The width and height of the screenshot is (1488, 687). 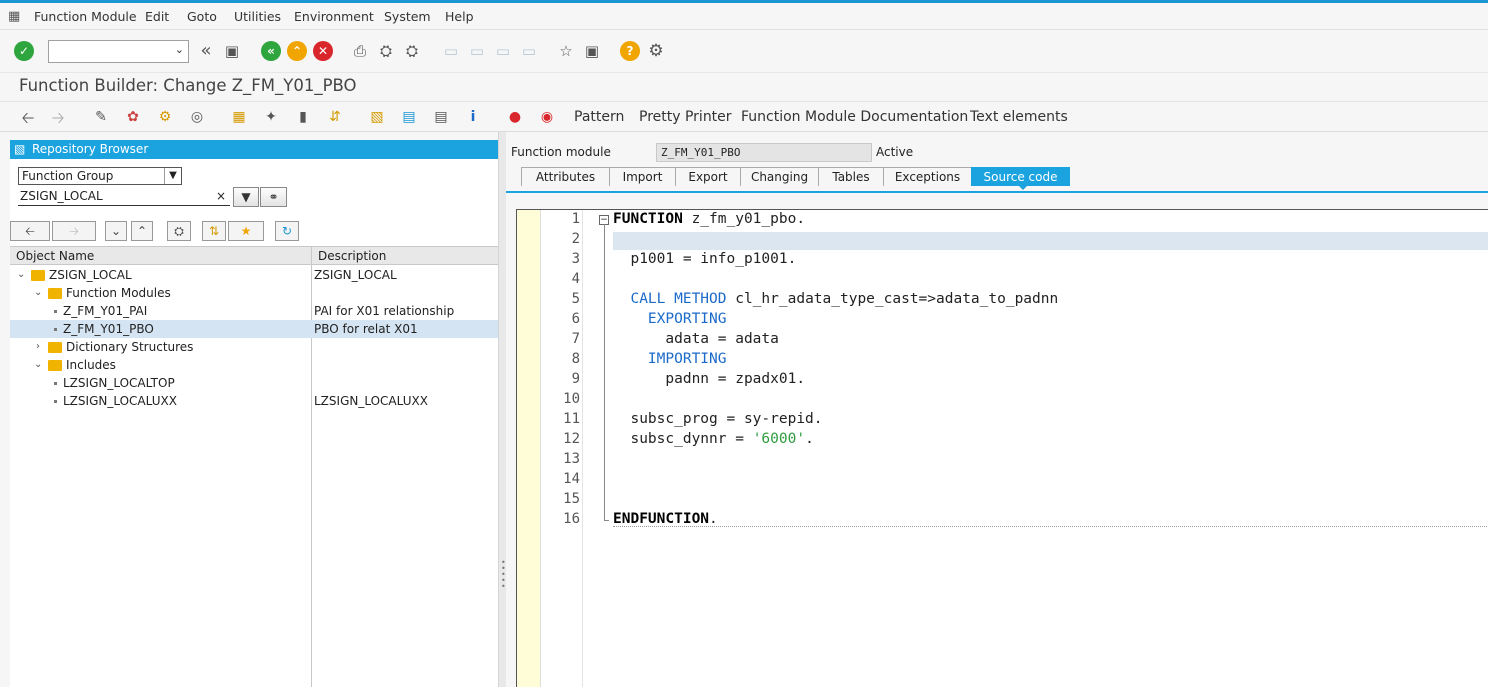 What do you see at coordinates (360, 51) in the screenshot?
I see `print-icon: ⎙` at bounding box center [360, 51].